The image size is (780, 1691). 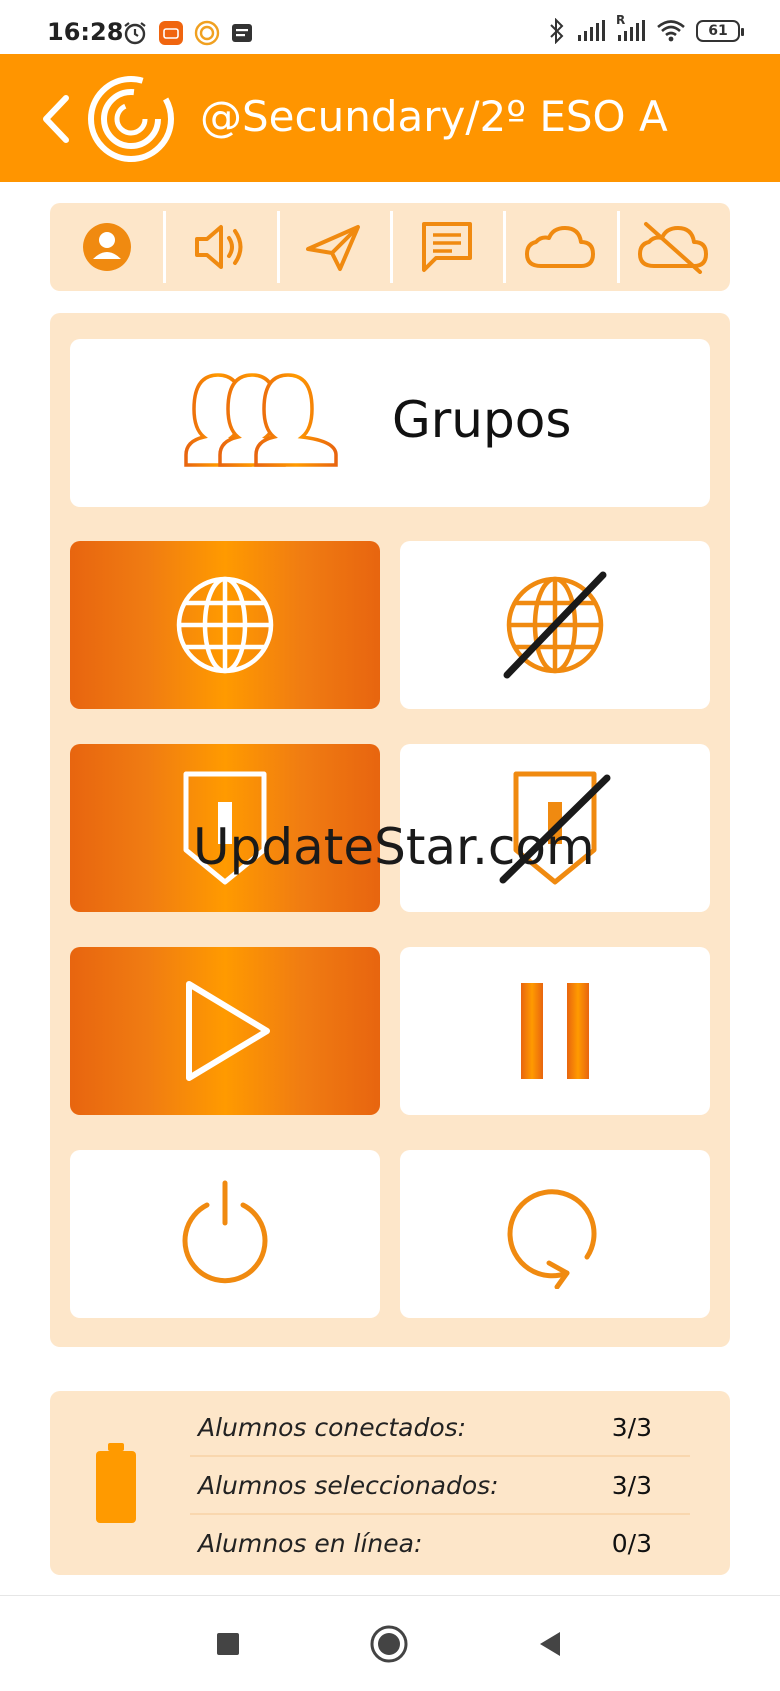 I want to click on toolbar-message-button, so click(x=446, y=247).